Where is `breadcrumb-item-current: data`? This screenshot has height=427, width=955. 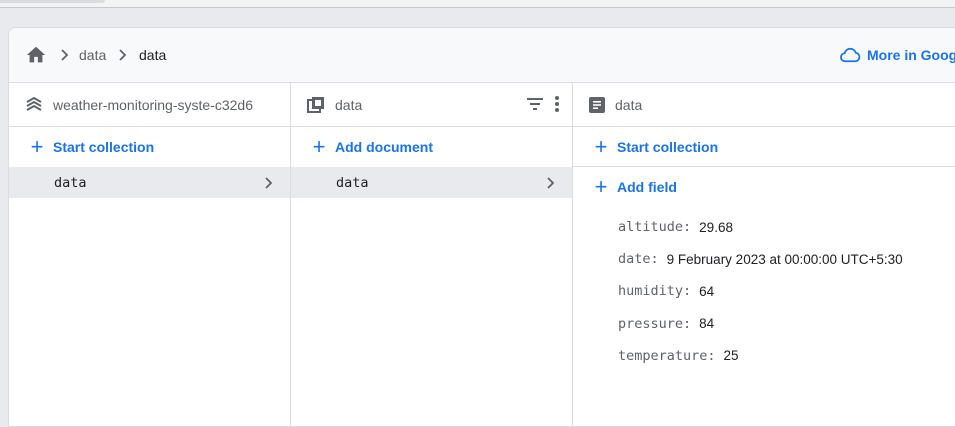 breadcrumb-item-current: data is located at coordinates (152, 55).